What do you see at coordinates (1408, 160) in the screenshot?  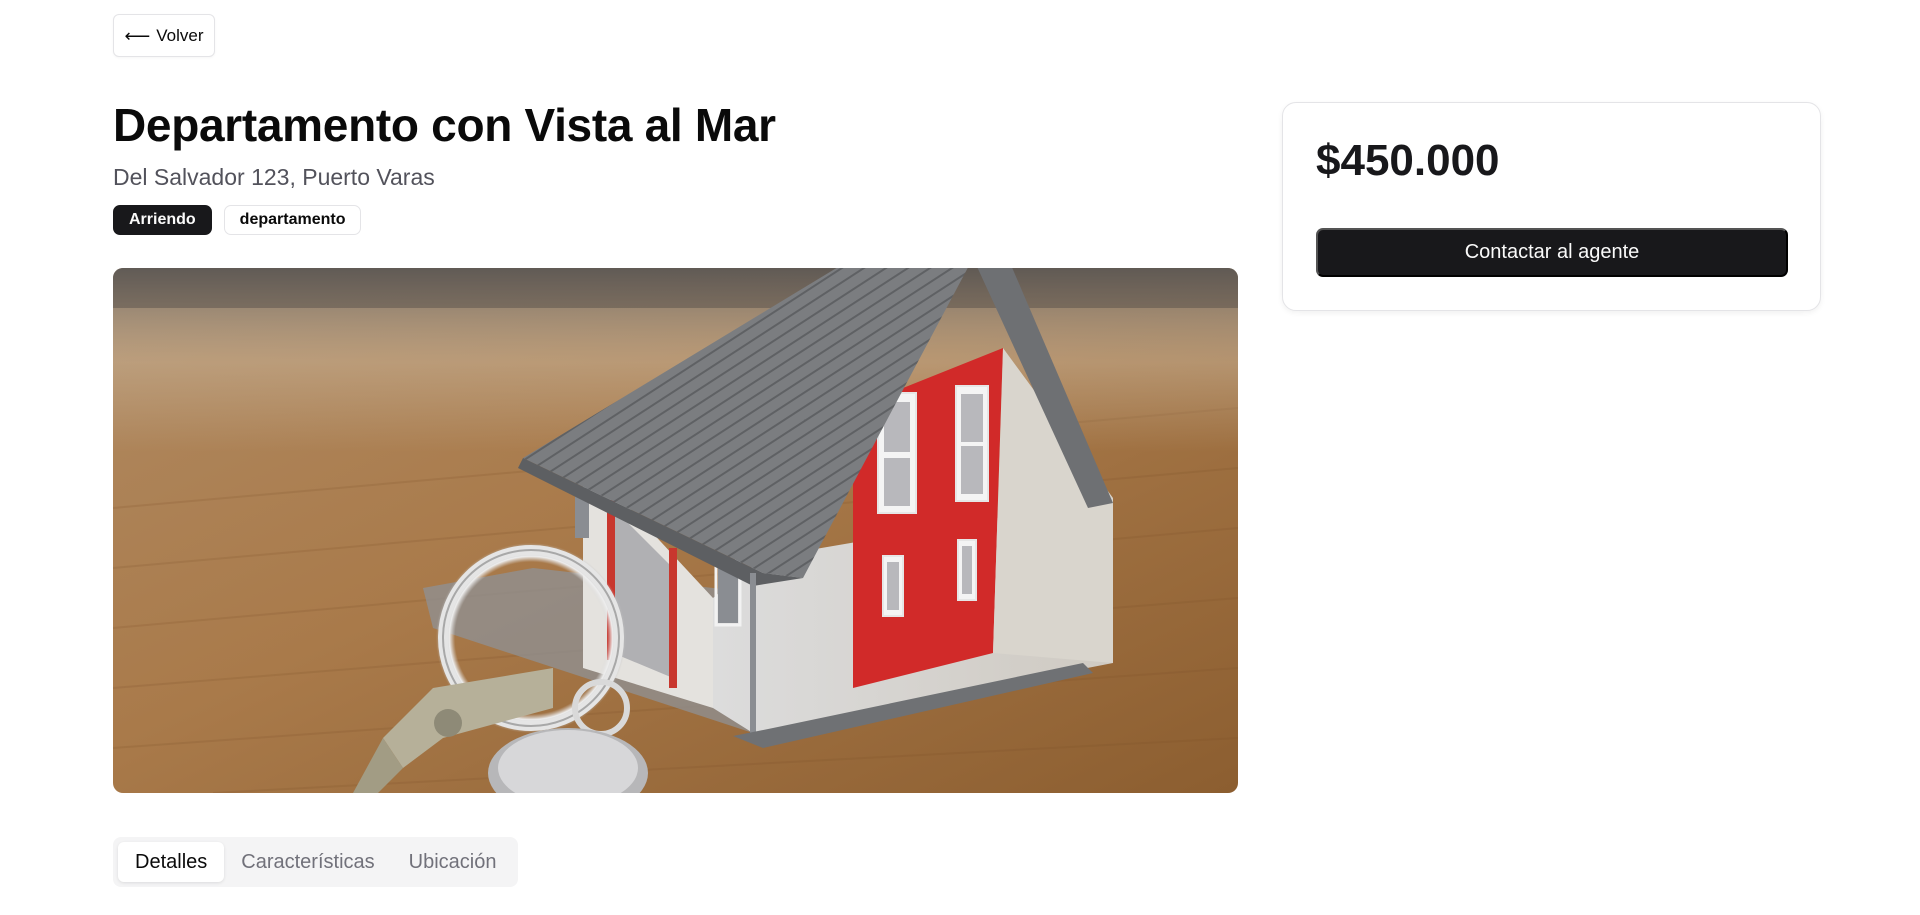 I see `property-price: $450.000` at bounding box center [1408, 160].